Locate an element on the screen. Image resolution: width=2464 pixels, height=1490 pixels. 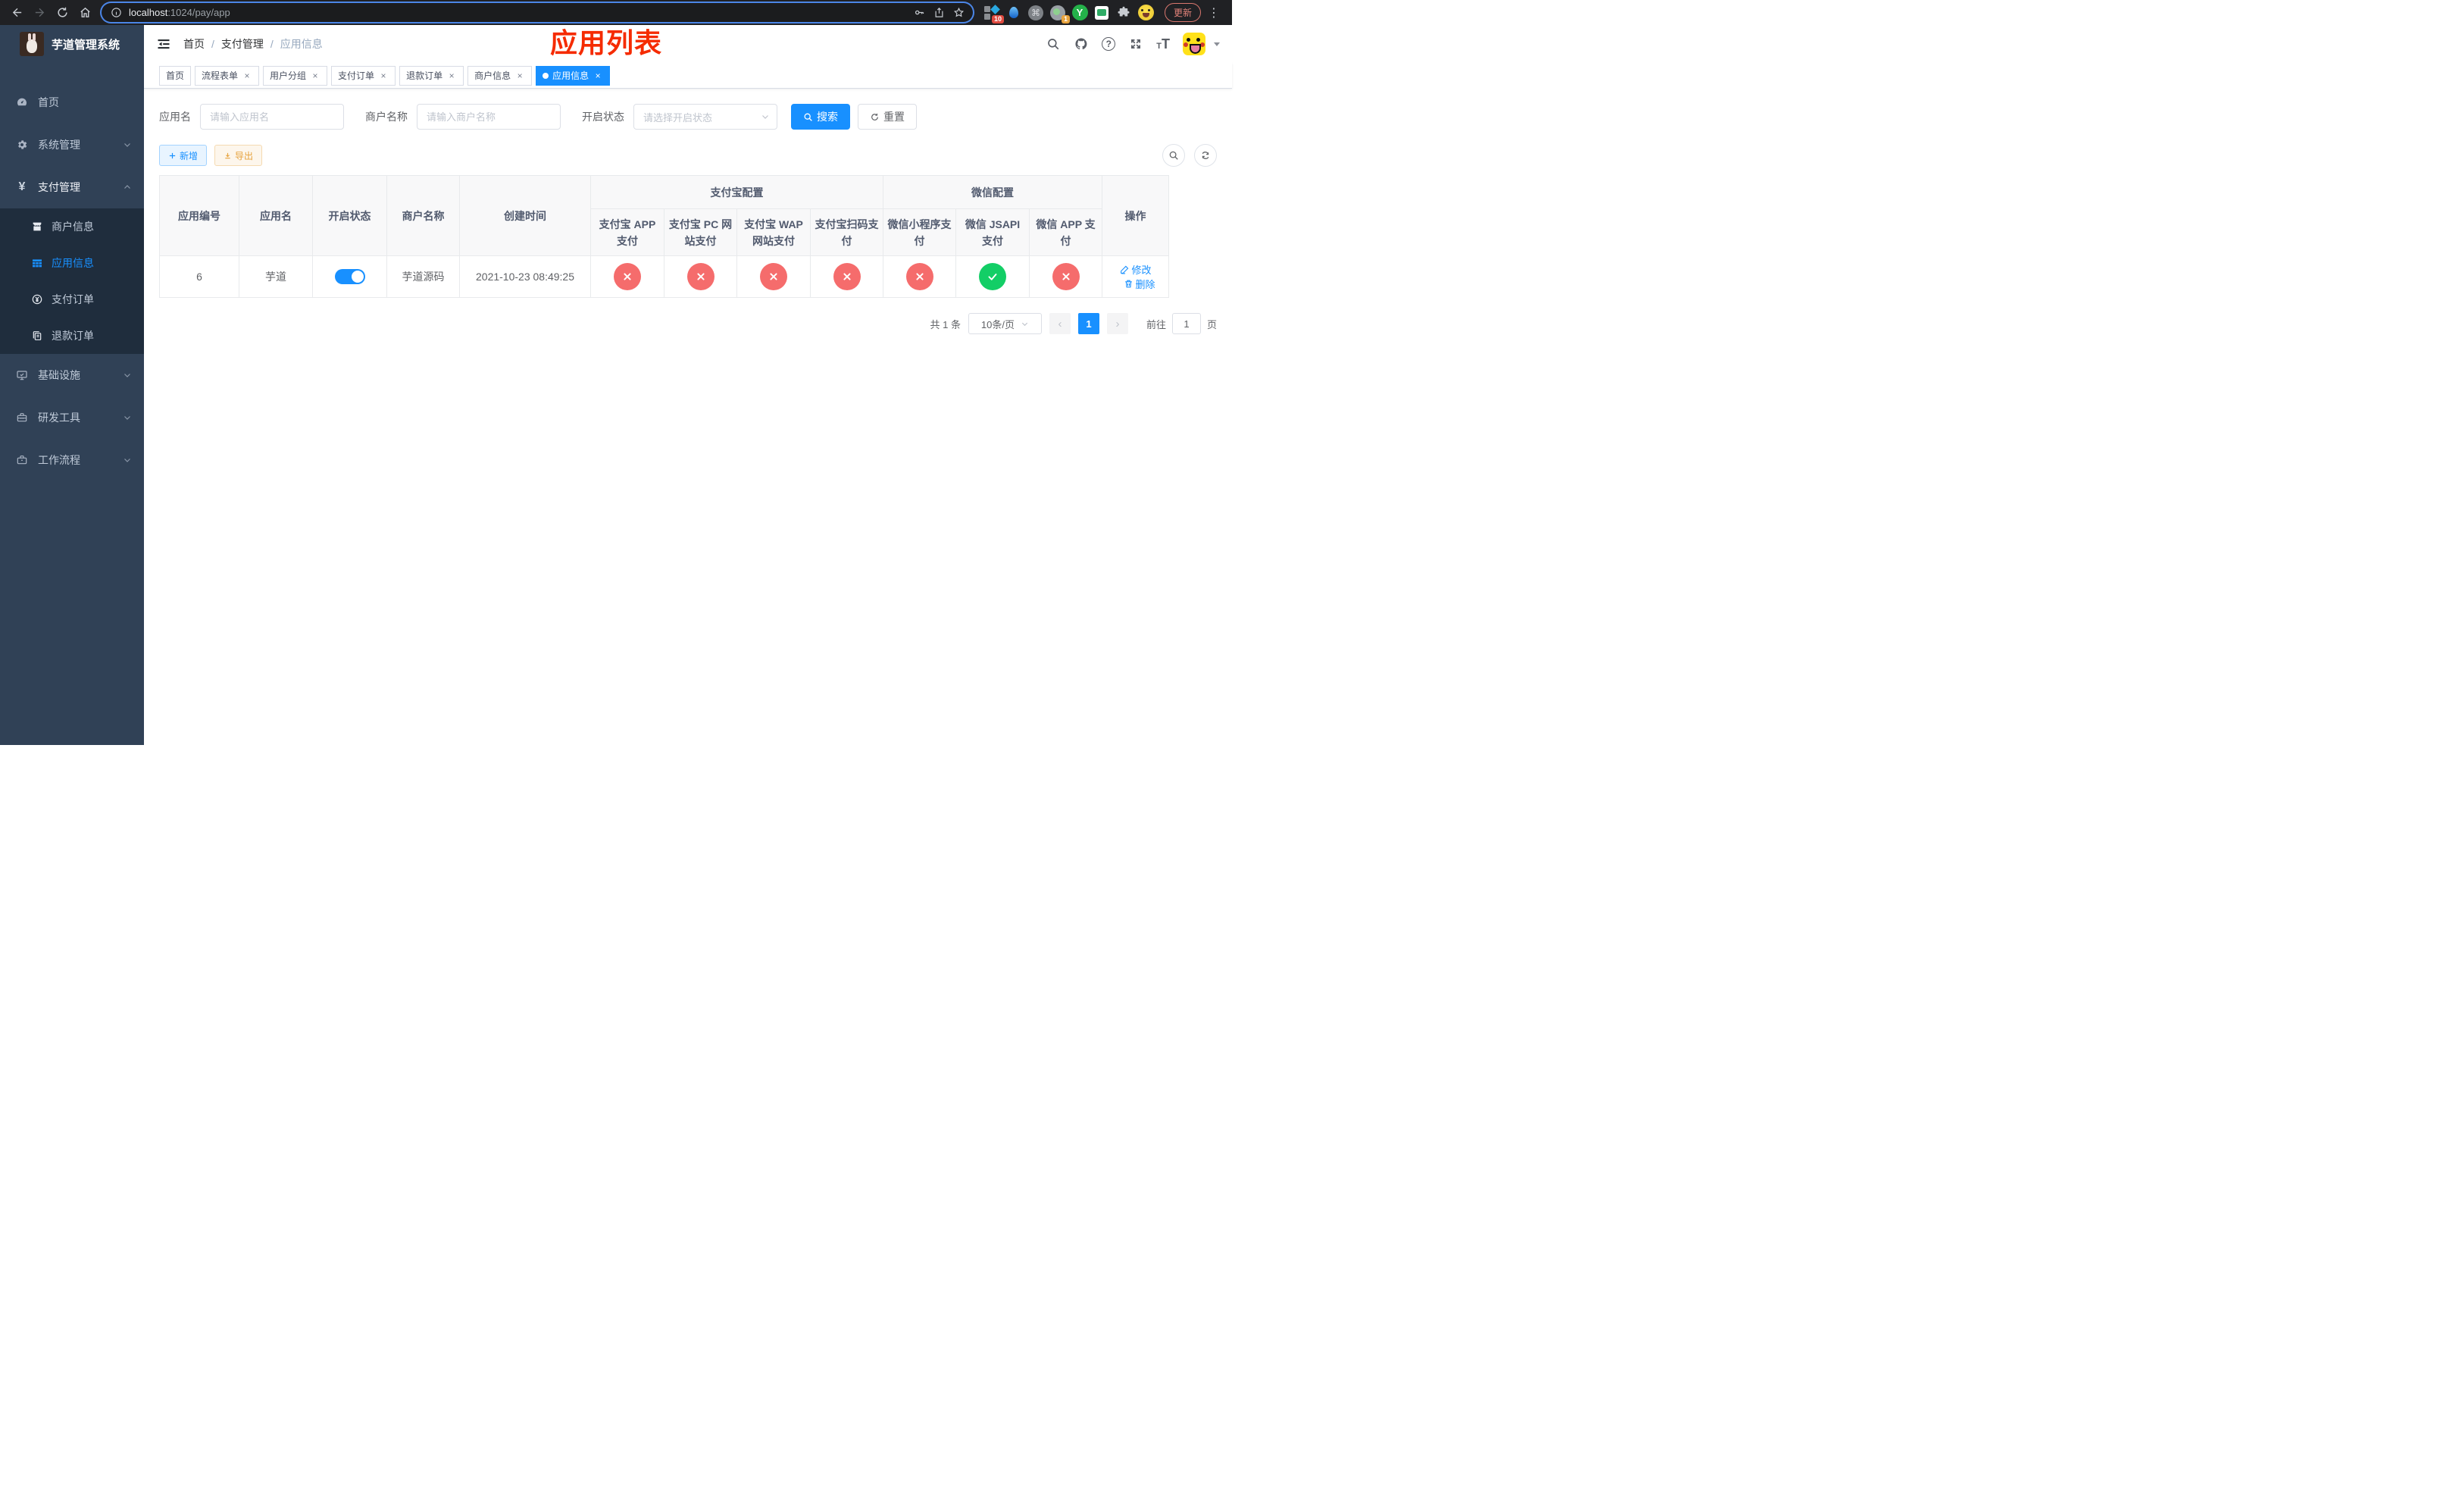
search-button: 搜索 is located at coordinates (820, 117).